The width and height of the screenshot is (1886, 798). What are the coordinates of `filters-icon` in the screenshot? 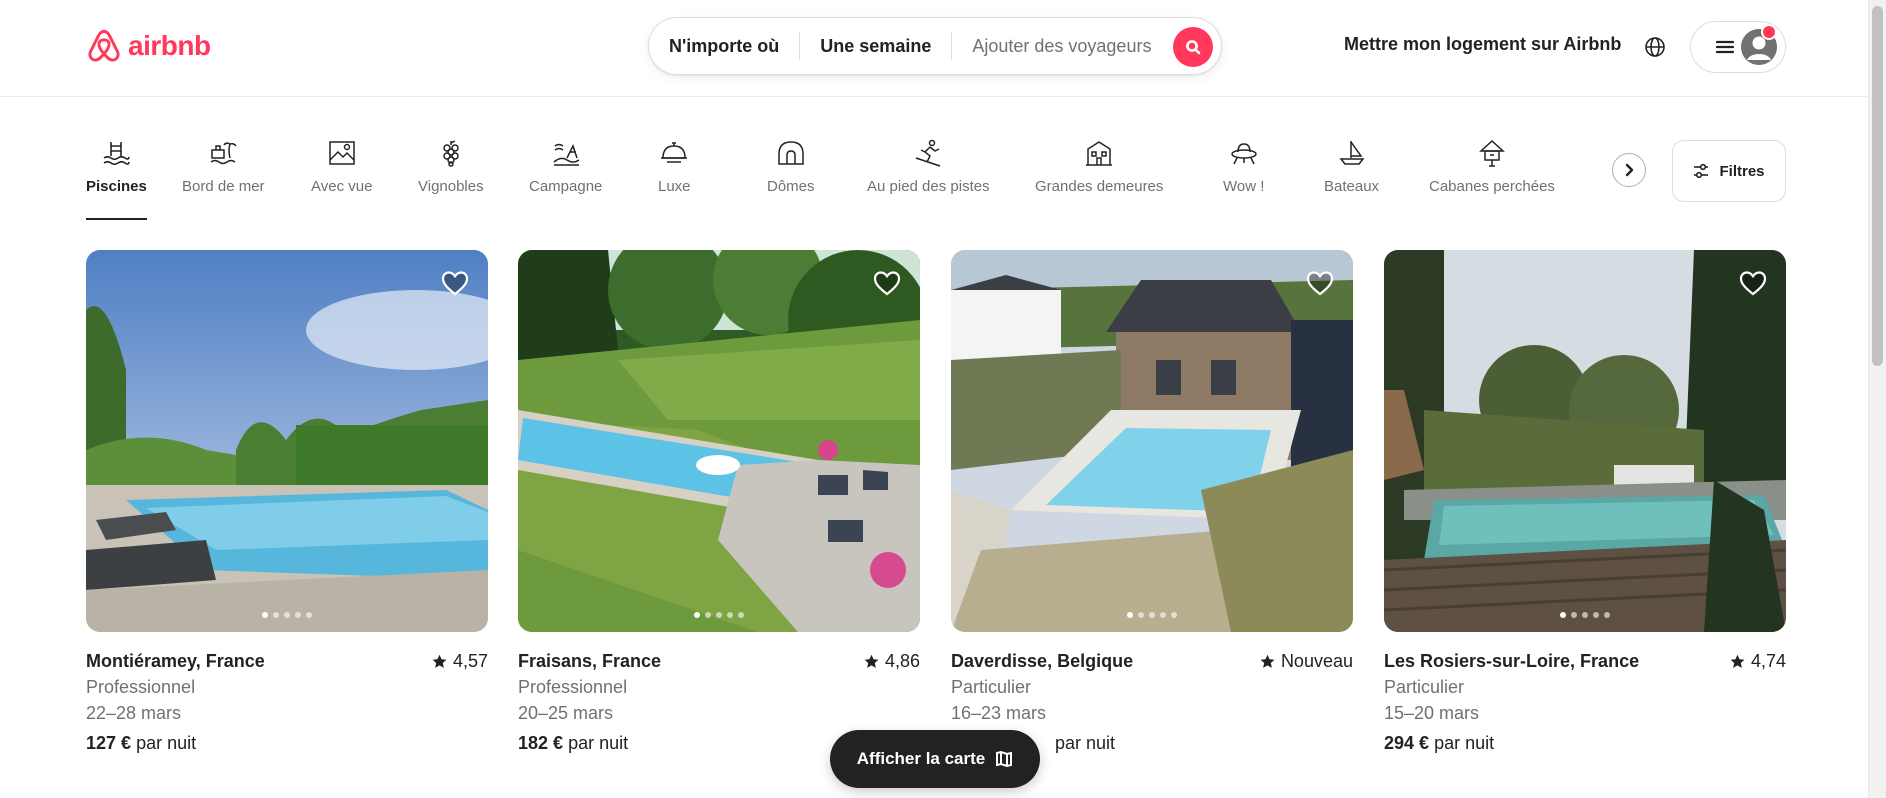 It's located at (1701, 171).